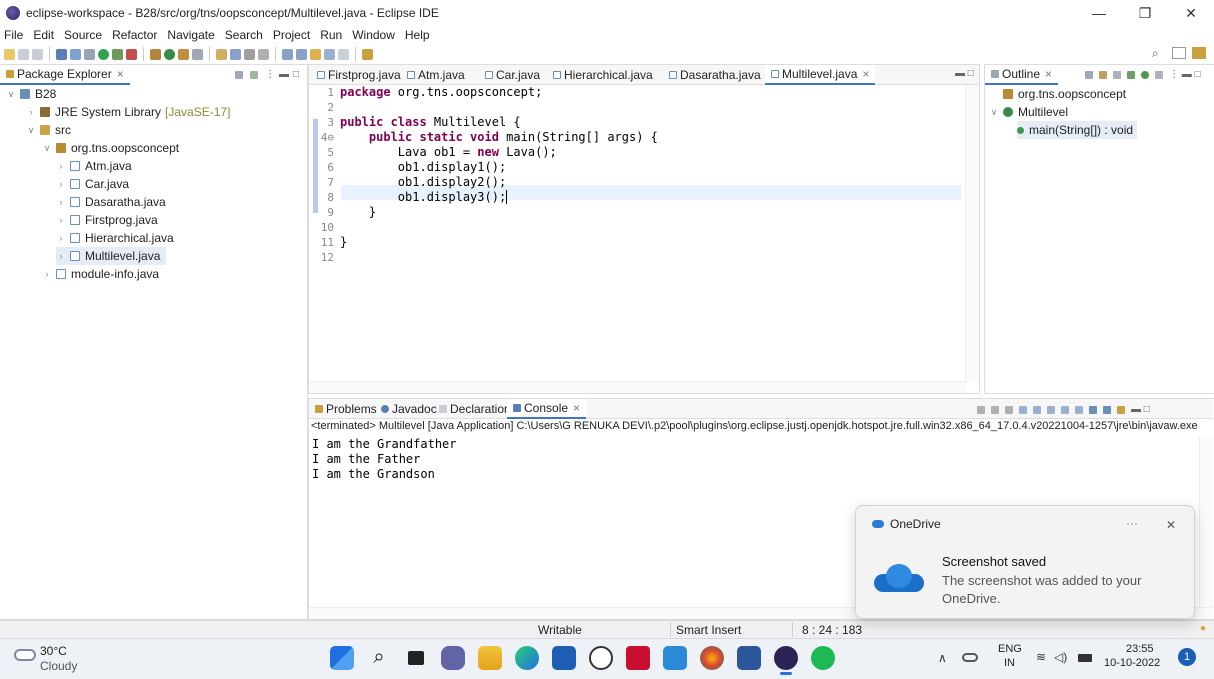 Image resolution: width=1214 pixels, height=679 pixels. What do you see at coordinates (637, 387) in the screenshot?
I see `editor-horizontal-scrollbar` at bounding box center [637, 387].